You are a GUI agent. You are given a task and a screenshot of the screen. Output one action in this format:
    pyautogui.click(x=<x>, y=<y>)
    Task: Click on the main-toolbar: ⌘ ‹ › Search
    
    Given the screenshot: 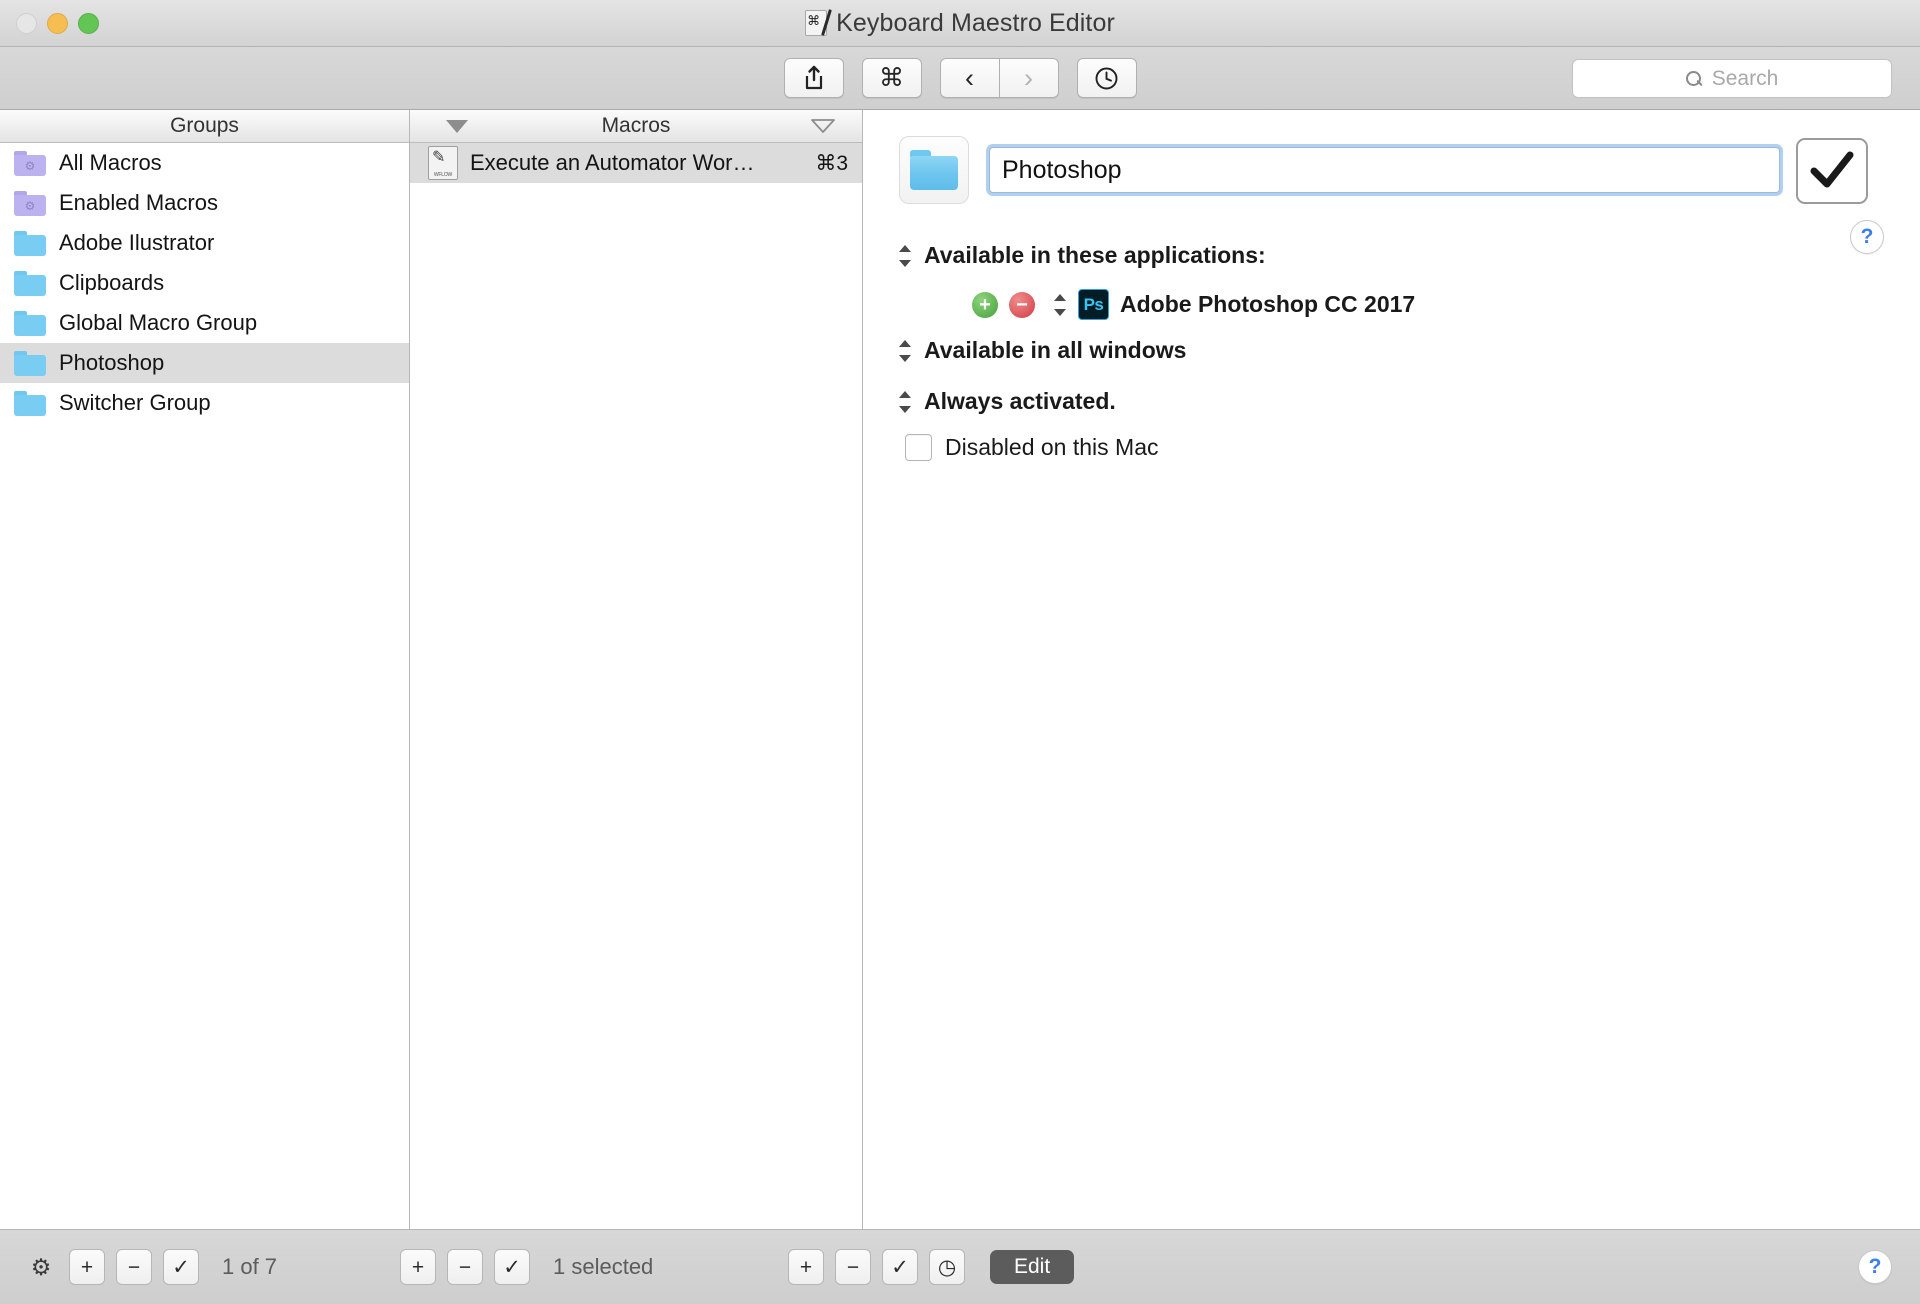 What is the action you would take?
    pyautogui.click(x=960, y=78)
    